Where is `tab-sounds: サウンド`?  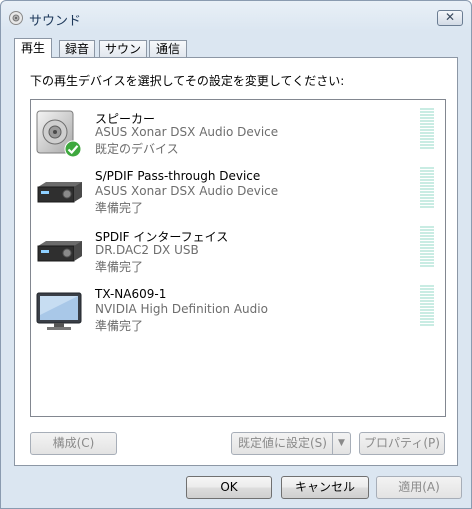
tab-sounds: サウンド is located at coordinates (123, 56).